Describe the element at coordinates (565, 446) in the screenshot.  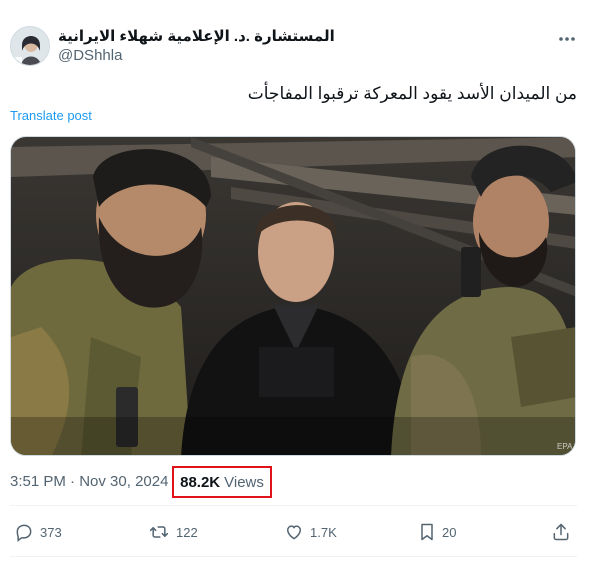
I see `media-watermark: EPA` at that location.